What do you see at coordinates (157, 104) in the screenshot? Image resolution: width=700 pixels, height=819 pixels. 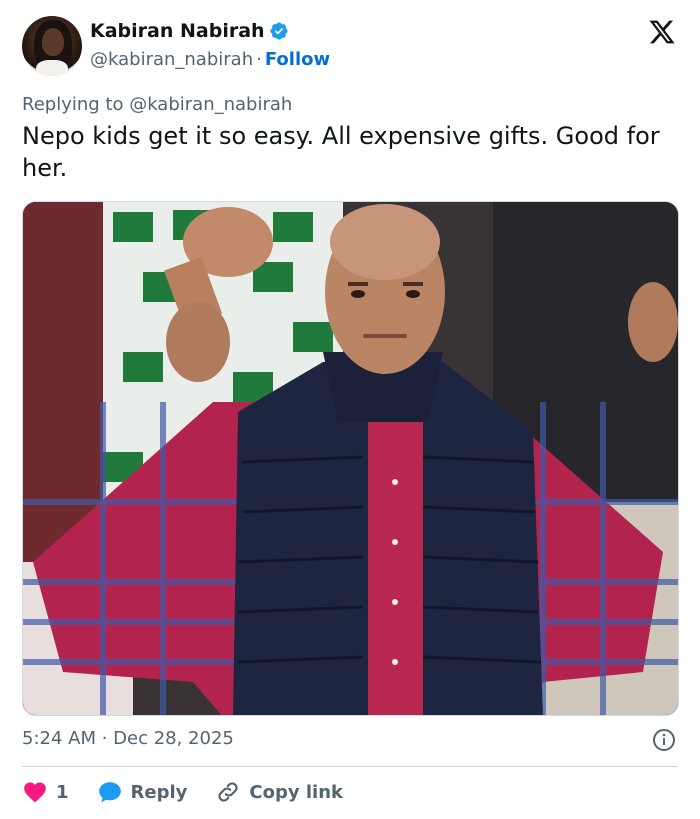 I see `replying-to: Replying to @kabiran_nabirah` at bounding box center [157, 104].